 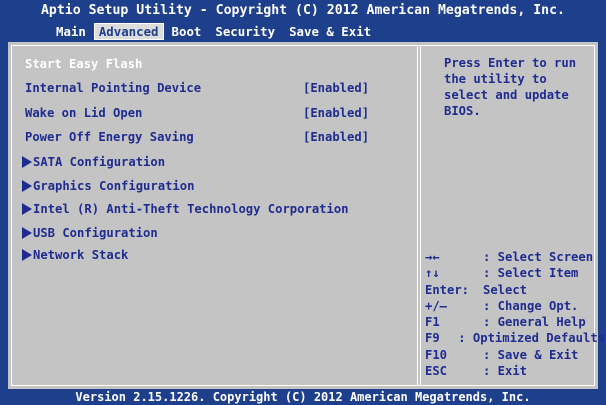 I want to click on key-legend-row: ESC : Exit, so click(x=515, y=371).